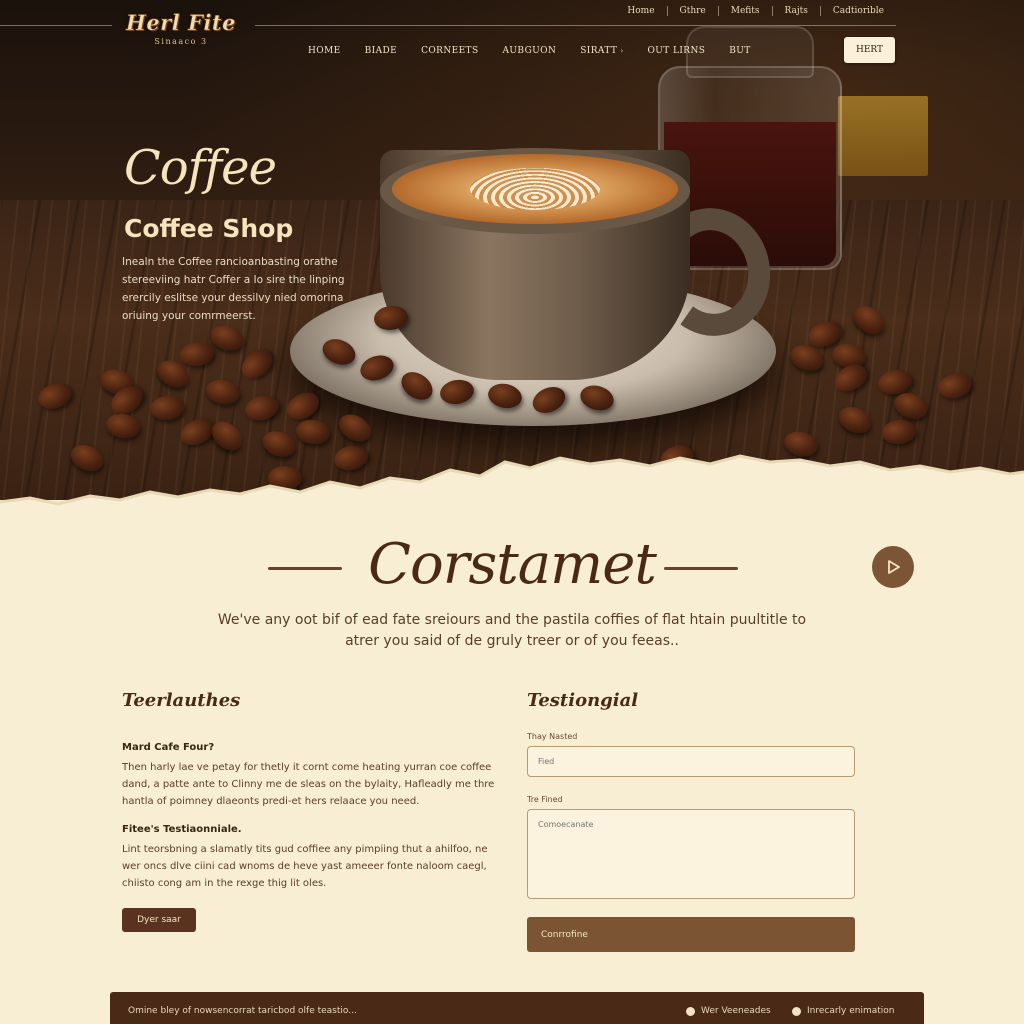 This screenshot has height=1024, width=1024. I want to click on nav-item-7: BUT, so click(739, 51).